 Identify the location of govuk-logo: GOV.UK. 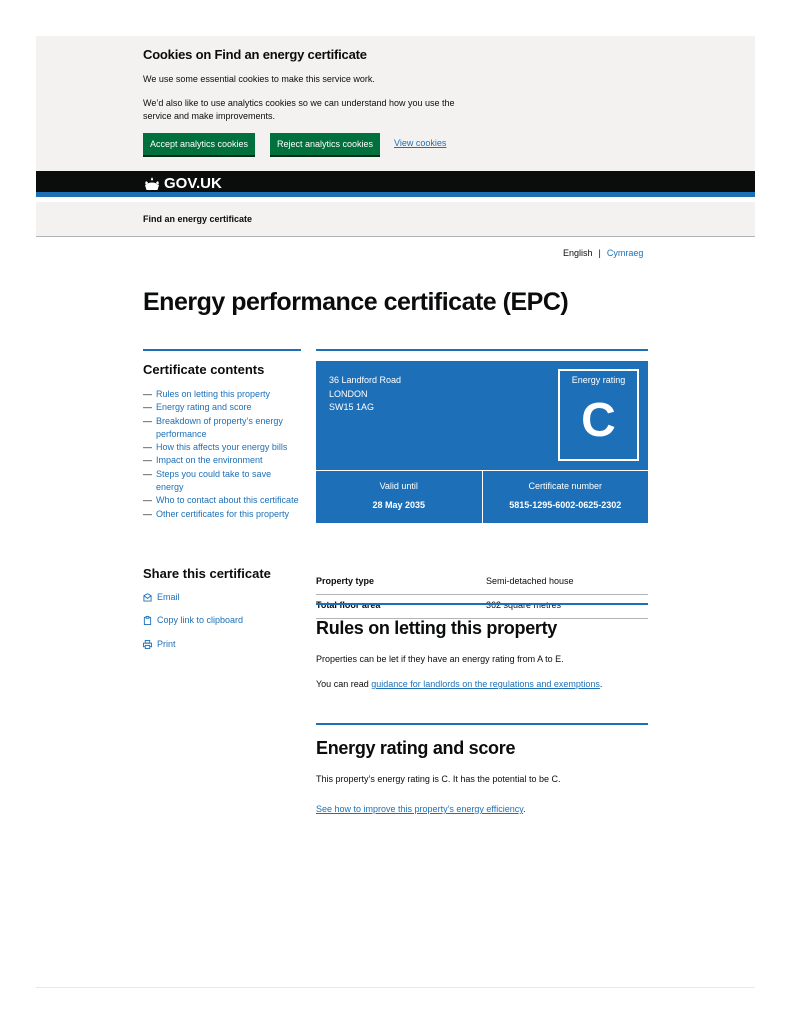
(182, 183).